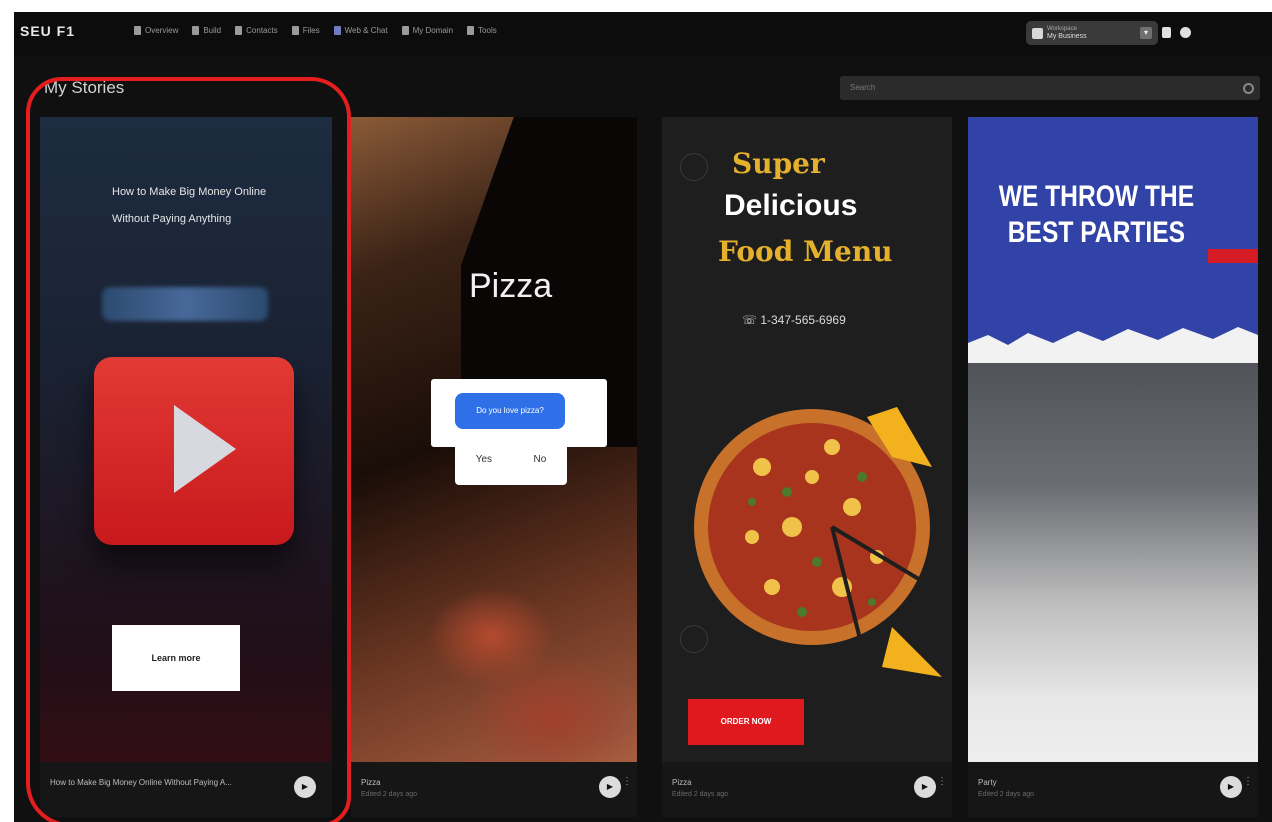 The image size is (1272, 822). What do you see at coordinates (511, 286) in the screenshot?
I see `story-headline: Pizza` at bounding box center [511, 286].